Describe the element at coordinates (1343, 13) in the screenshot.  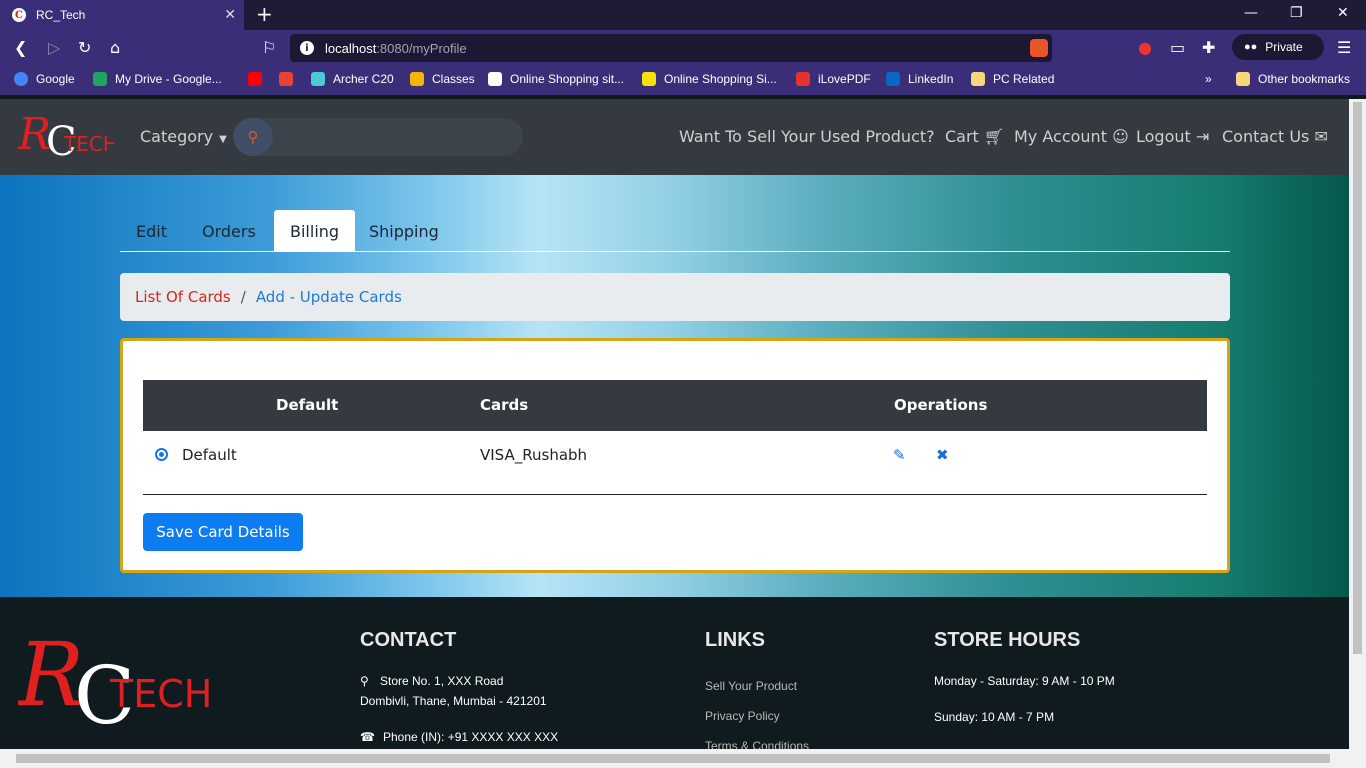
I see `window-close-icon: ✕` at that location.